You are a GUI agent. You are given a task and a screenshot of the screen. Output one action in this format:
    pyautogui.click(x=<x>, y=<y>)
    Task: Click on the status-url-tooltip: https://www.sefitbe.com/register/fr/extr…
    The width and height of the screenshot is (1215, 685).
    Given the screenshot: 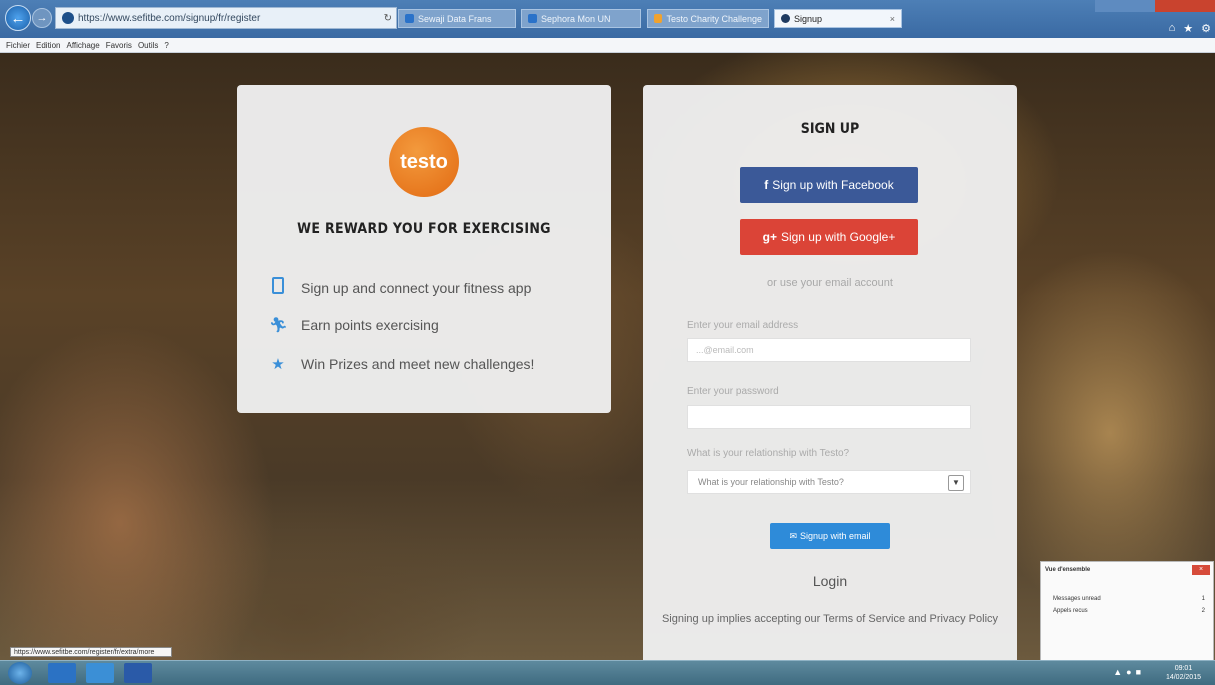 What is the action you would take?
    pyautogui.click(x=91, y=652)
    